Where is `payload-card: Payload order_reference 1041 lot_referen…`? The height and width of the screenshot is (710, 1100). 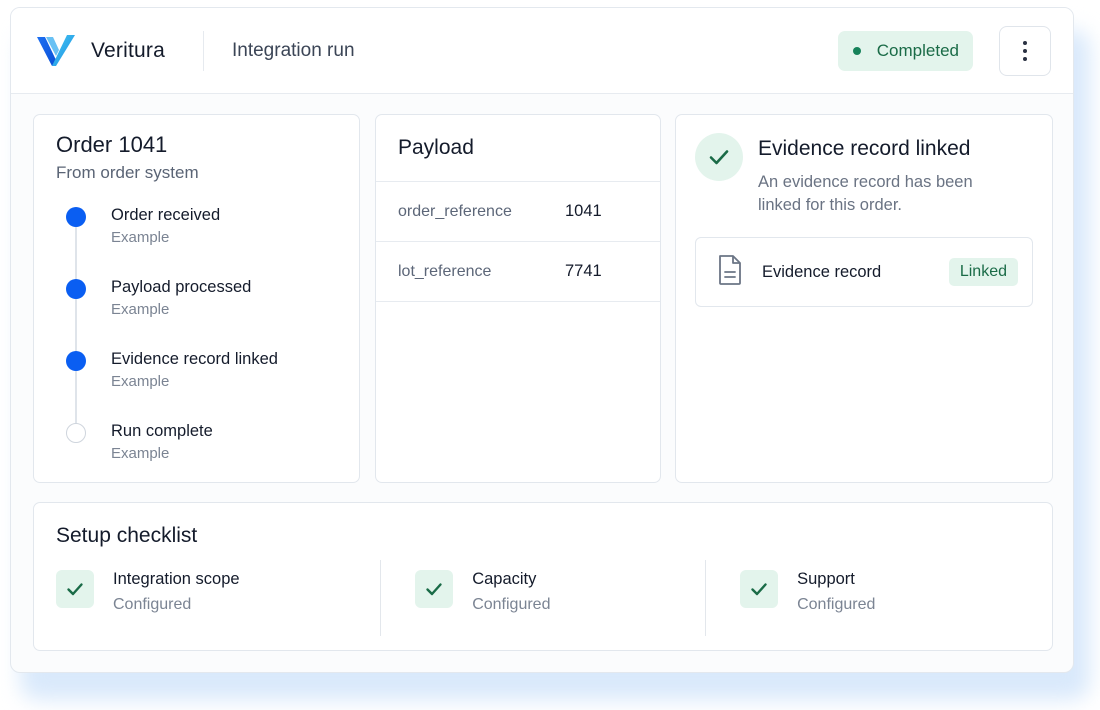
payload-card: Payload order_reference 1041 lot_referen… is located at coordinates (518, 298).